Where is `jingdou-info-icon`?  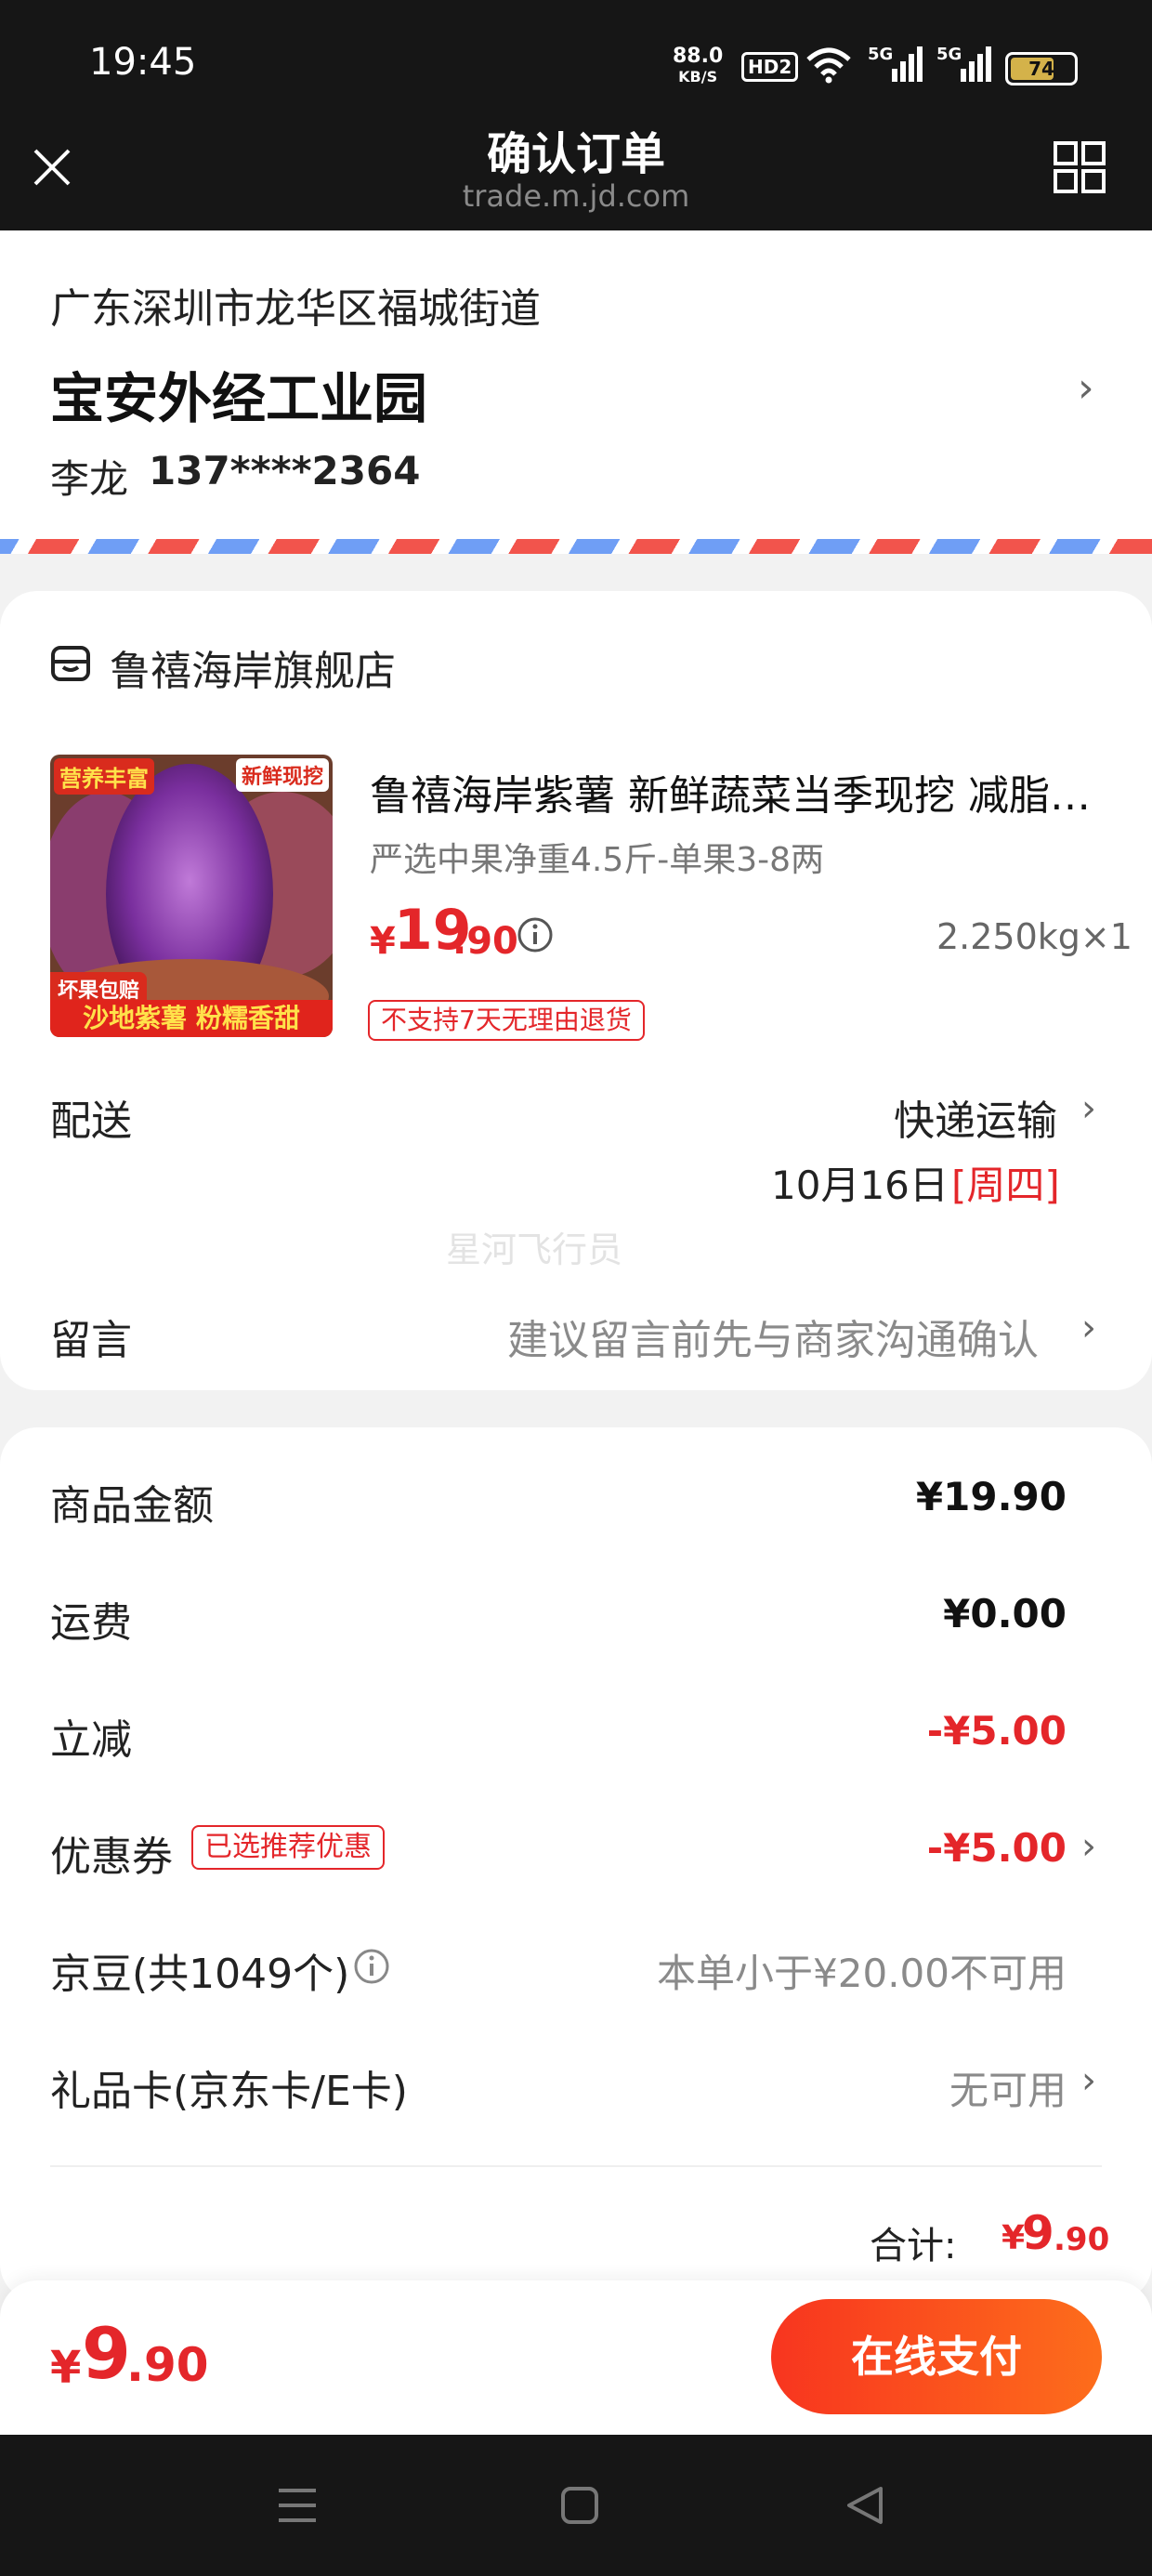
jingdou-info-icon is located at coordinates (371, 1966).